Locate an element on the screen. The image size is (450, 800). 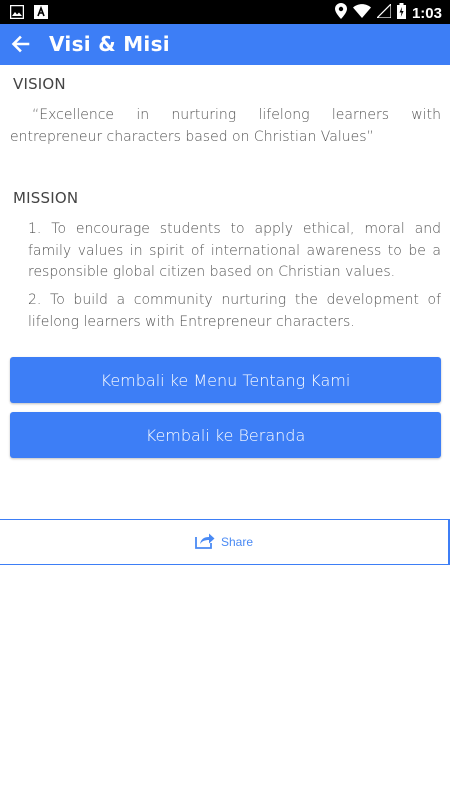
wifi-icon is located at coordinates (361, 13).